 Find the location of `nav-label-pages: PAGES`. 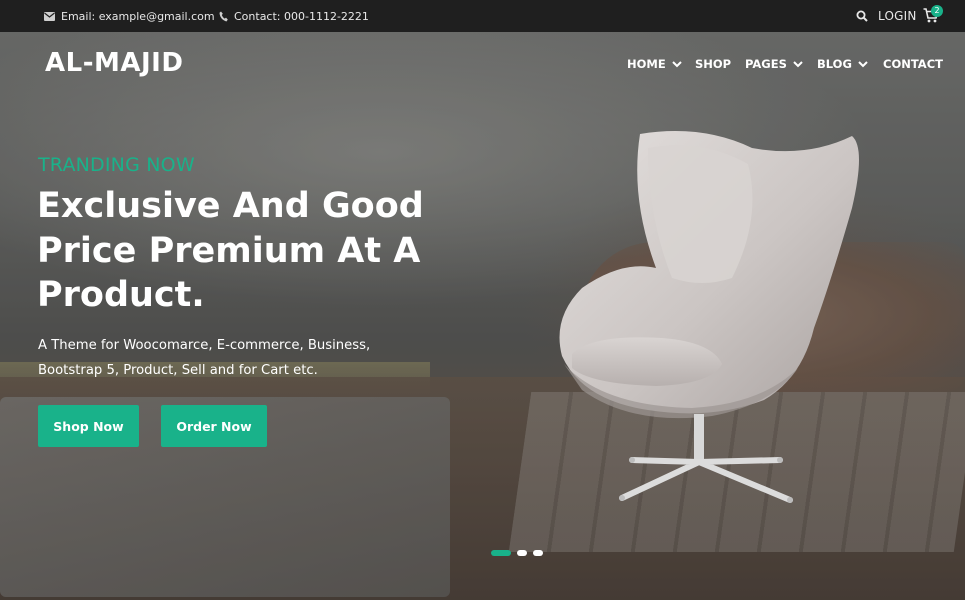

nav-label-pages: PAGES is located at coordinates (766, 64).